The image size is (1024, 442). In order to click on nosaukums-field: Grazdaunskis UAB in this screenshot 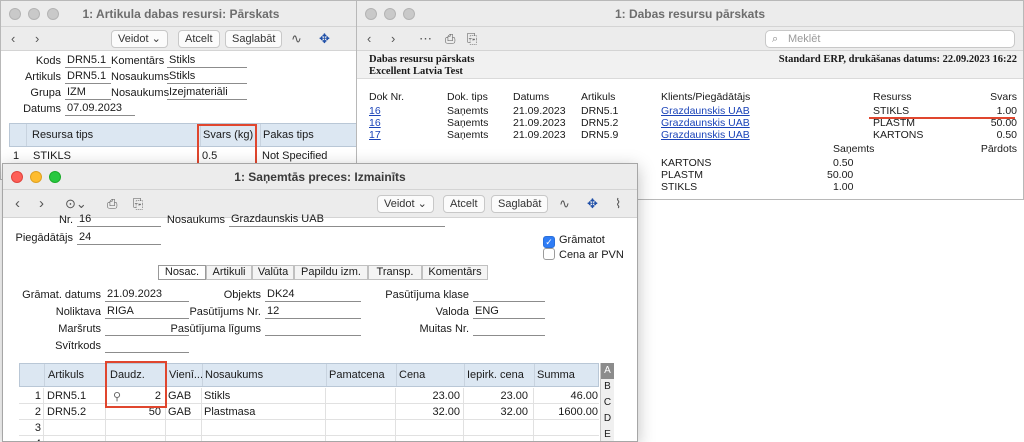, I will do `click(337, 220)`.